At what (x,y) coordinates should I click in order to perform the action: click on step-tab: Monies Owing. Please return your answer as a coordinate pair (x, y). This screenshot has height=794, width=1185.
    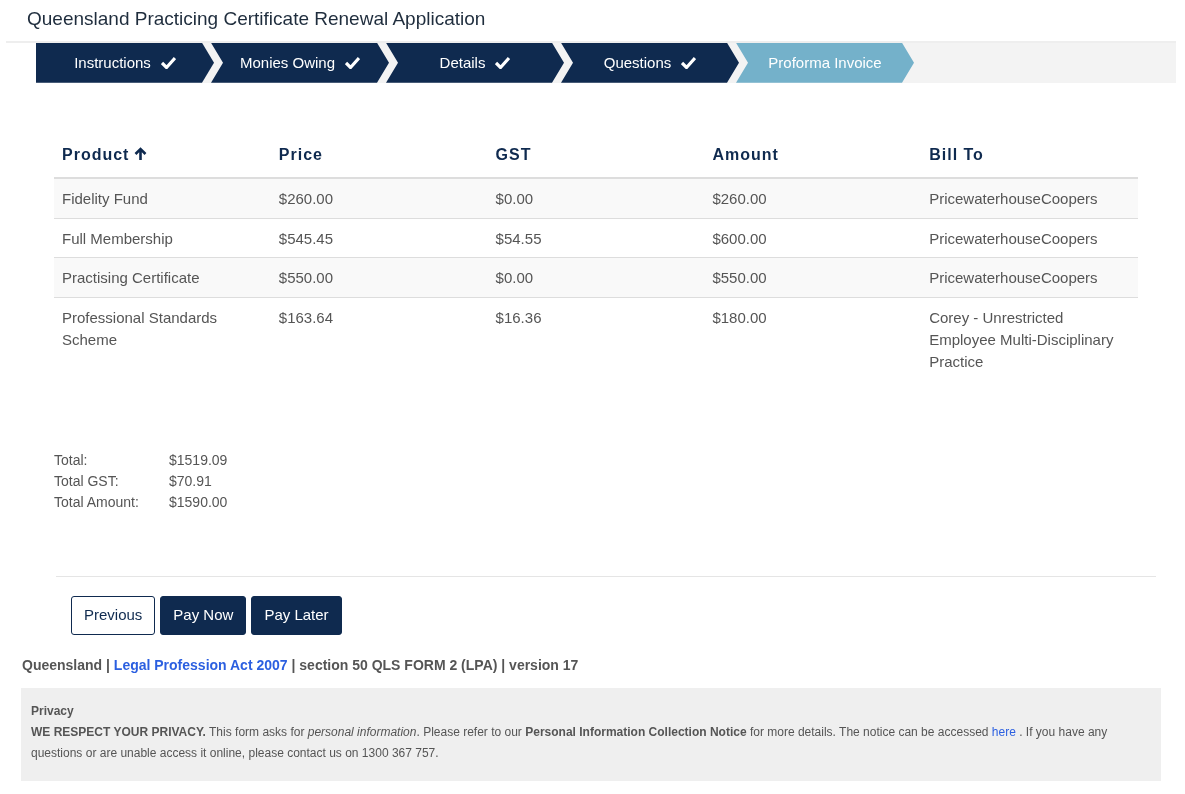
    Looking at the image, I should click on (300, 62).